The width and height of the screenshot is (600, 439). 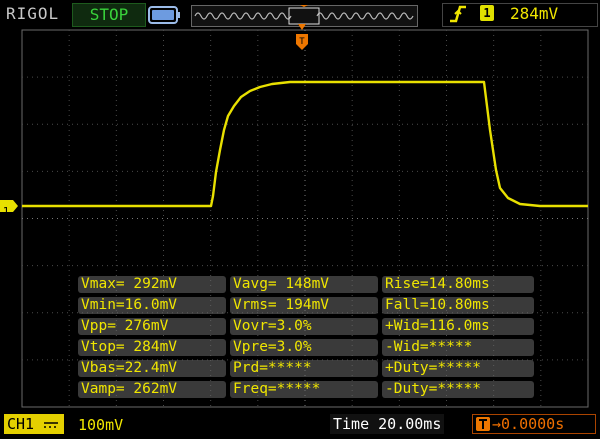 I want to click on dc-coupling-icon, so click(x=51, y=424).